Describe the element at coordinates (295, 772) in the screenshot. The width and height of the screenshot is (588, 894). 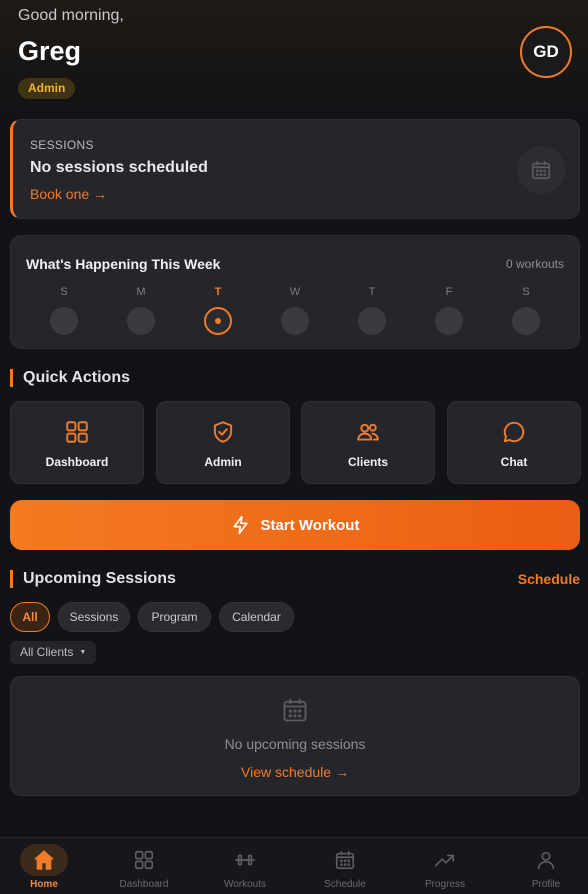
I see `view-schedule-link: View schedule →` at that location.